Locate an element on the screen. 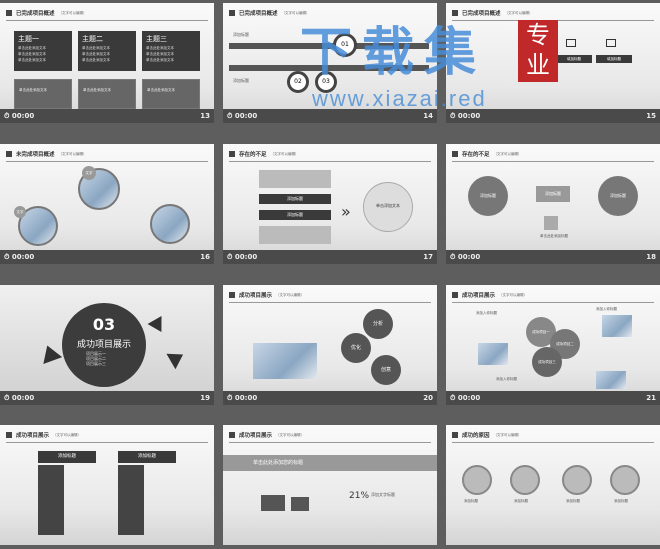 The image size is (660, 549). mail-icon is located at coordinates (525, 480).